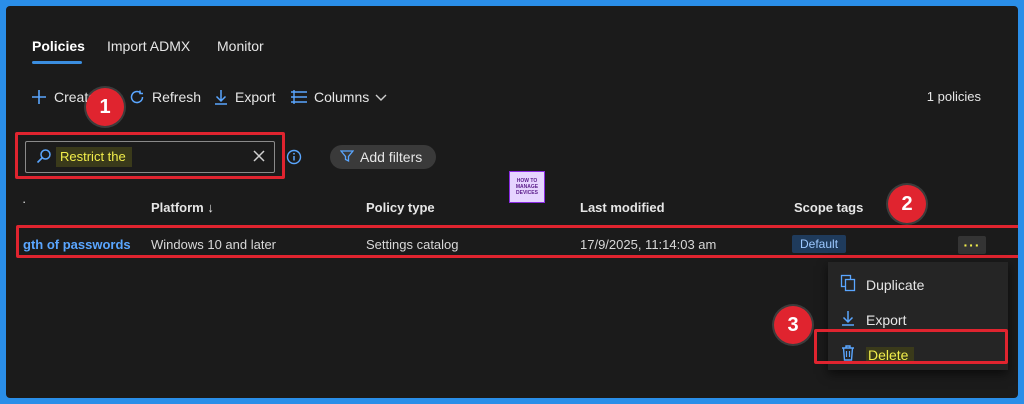 The height and width of the screenshot is (404, 1024). I want to click on scope-tag-badge: Default, so click(819, 244).